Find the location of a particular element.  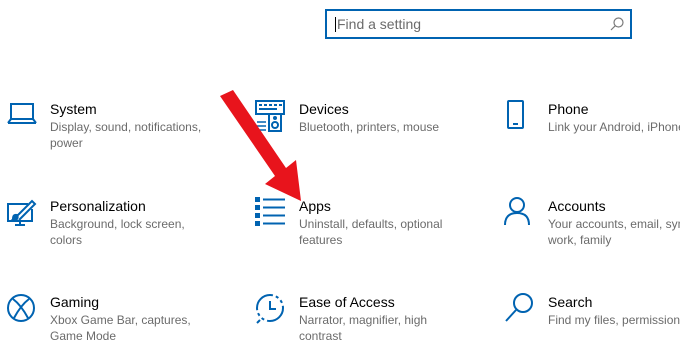

xbox-icon is located at coordinates (24, 311).